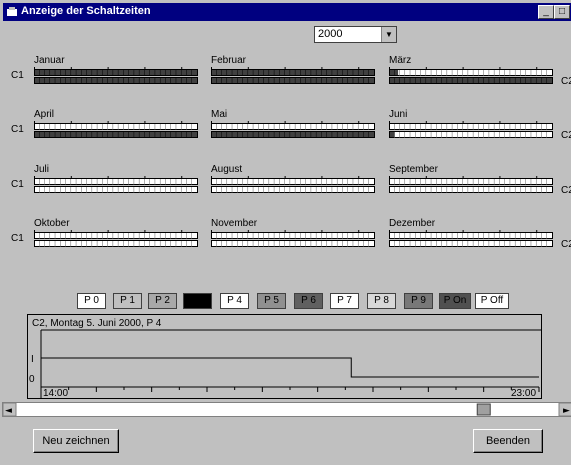 This screenshot has height=465, width=571. Describe the element at coordinates (76, 441) in the screenshot. I see `redraw-button: Neu zeichnen` at that location.